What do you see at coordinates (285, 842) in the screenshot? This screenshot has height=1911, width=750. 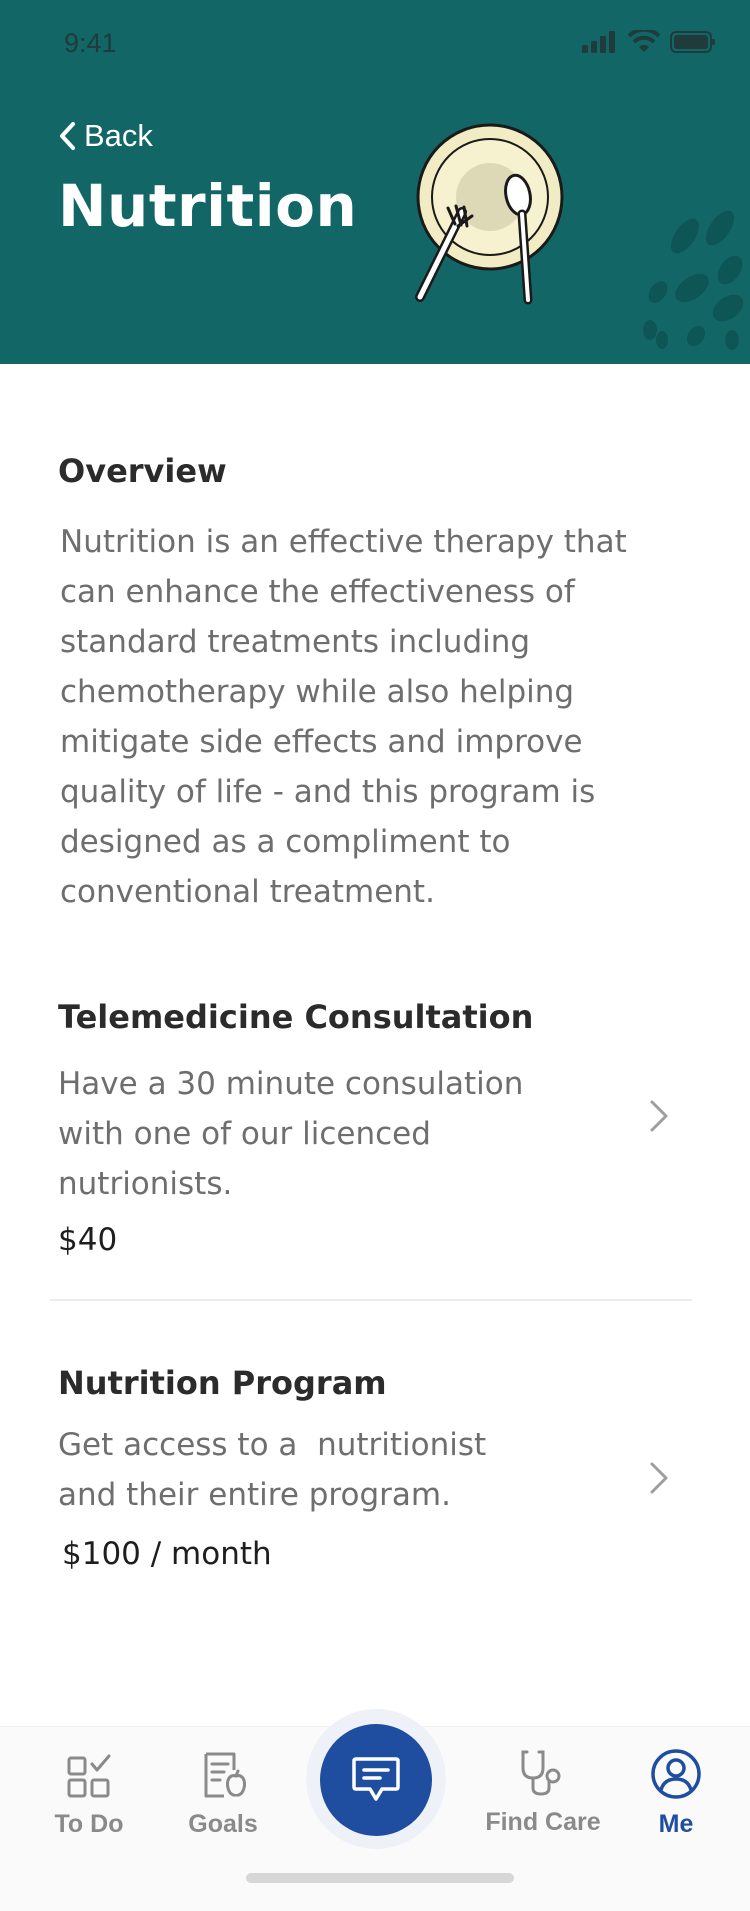 I see `overview-line: designed as a compliment to` at bounding box center [285, 842].